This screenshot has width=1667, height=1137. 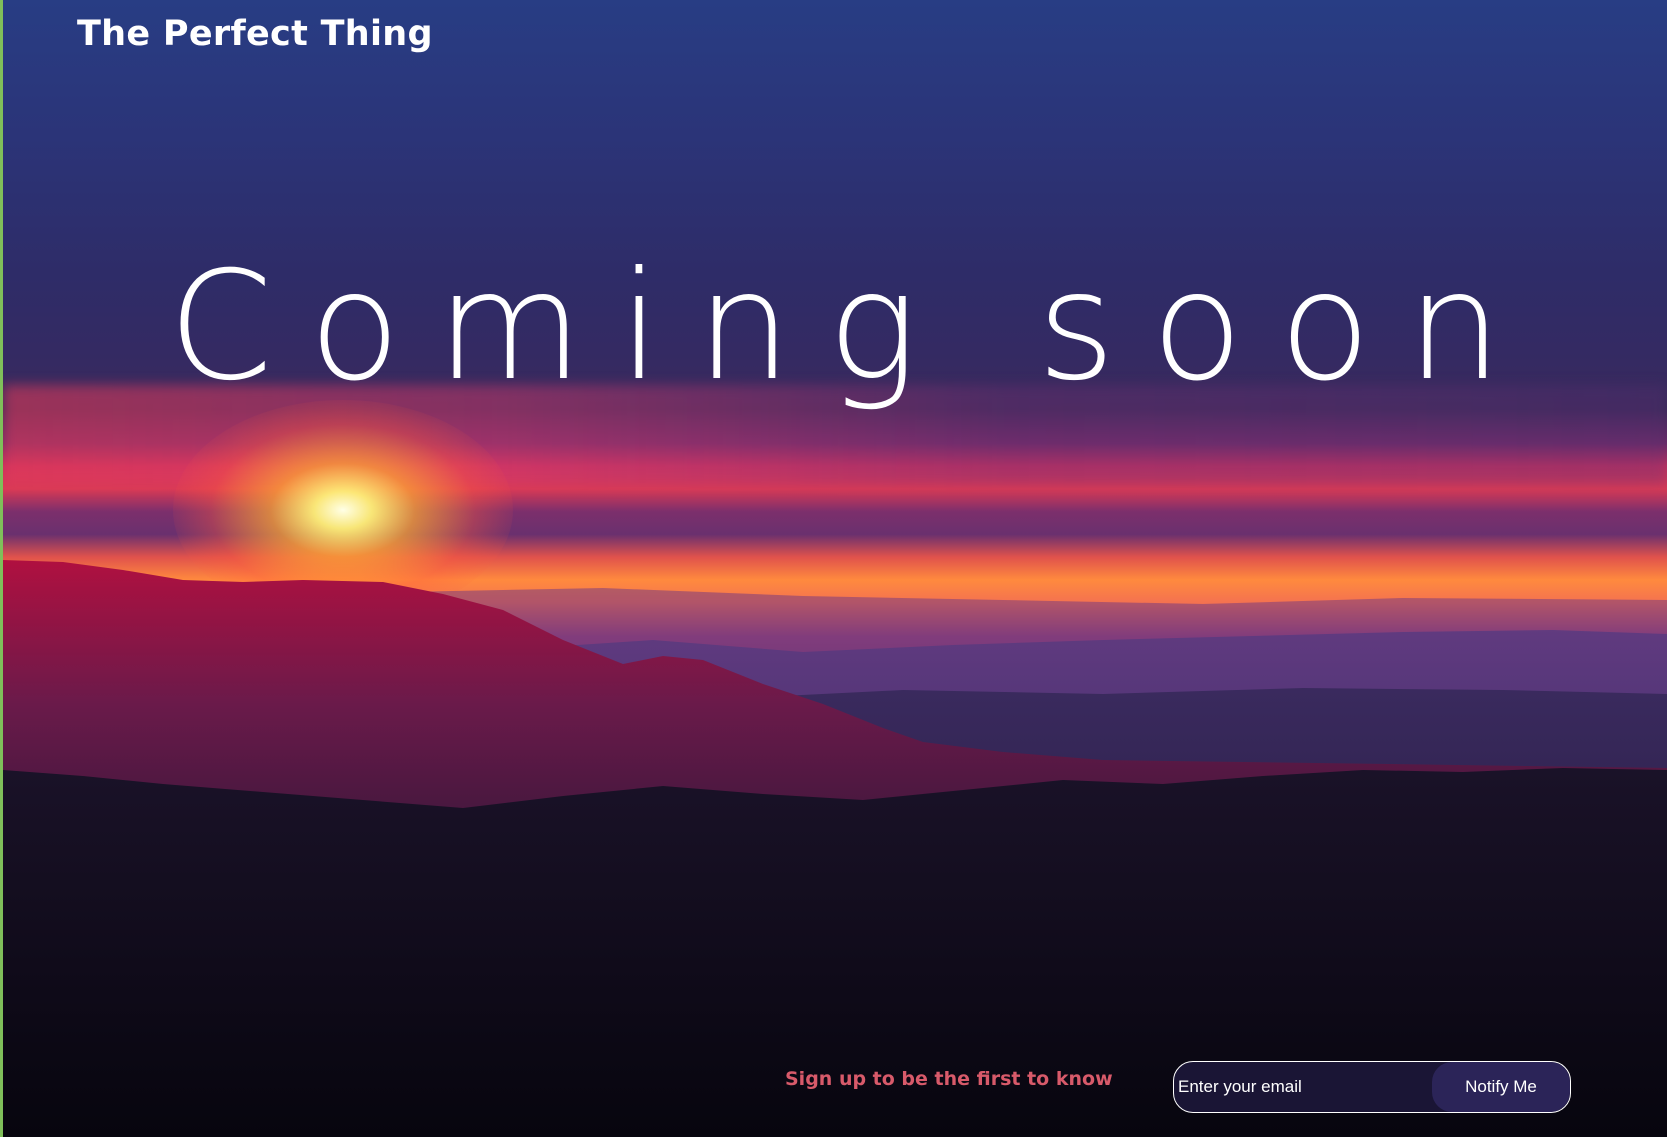 I want to click on page-edge, so click(x=1, y=568).